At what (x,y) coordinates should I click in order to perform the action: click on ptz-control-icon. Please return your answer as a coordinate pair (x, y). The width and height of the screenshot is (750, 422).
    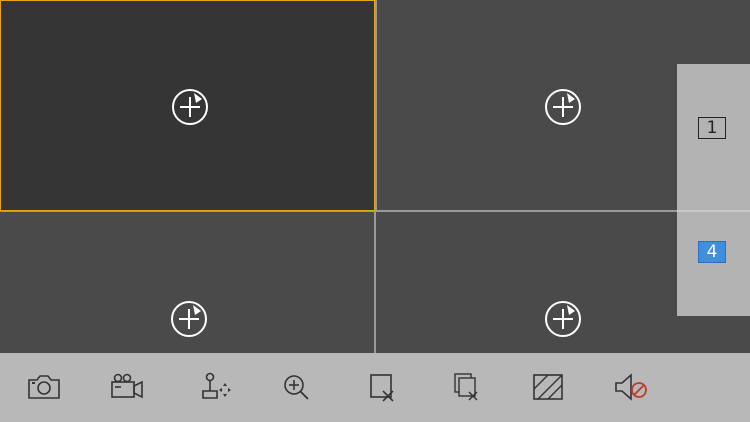
    Looking at the image, I should click on (216, 387).